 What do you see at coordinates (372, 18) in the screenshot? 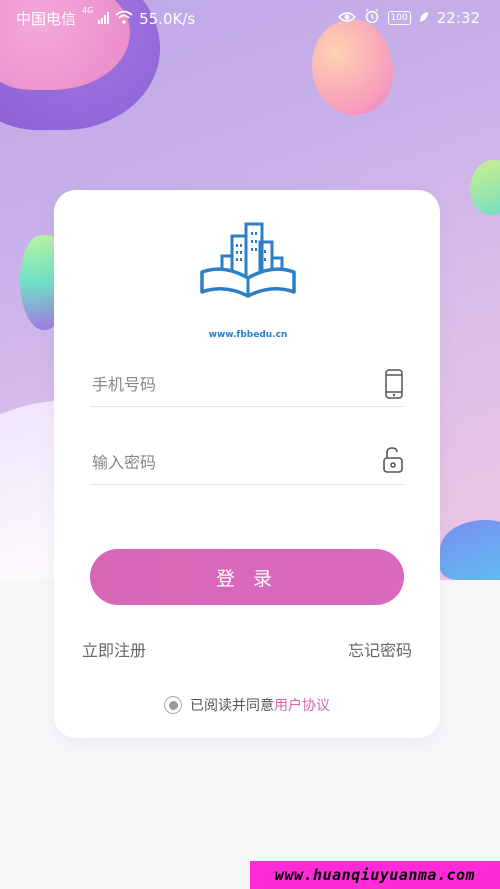
I see `alarm-icon` at bounding box center [372, 18].